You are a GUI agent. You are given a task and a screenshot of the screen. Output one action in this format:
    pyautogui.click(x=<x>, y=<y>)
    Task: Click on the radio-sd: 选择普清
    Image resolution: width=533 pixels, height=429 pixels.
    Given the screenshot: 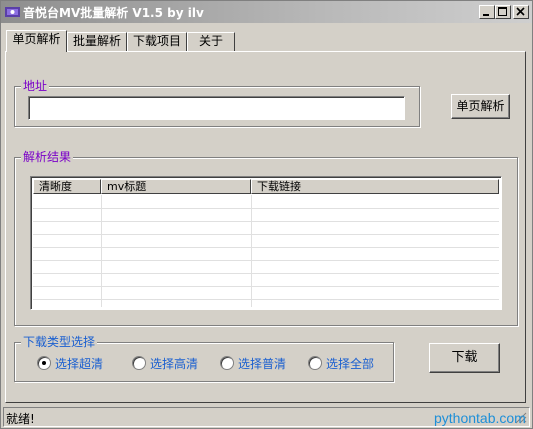 What is the action you would take?
    pyautogui.click(x=260, y=363)
    